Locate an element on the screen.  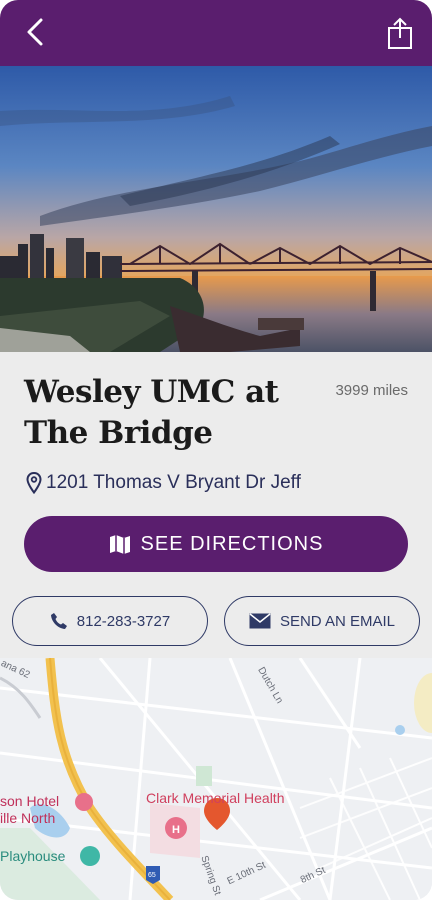
chevron-left-icon is located at coordinates (35, 32).